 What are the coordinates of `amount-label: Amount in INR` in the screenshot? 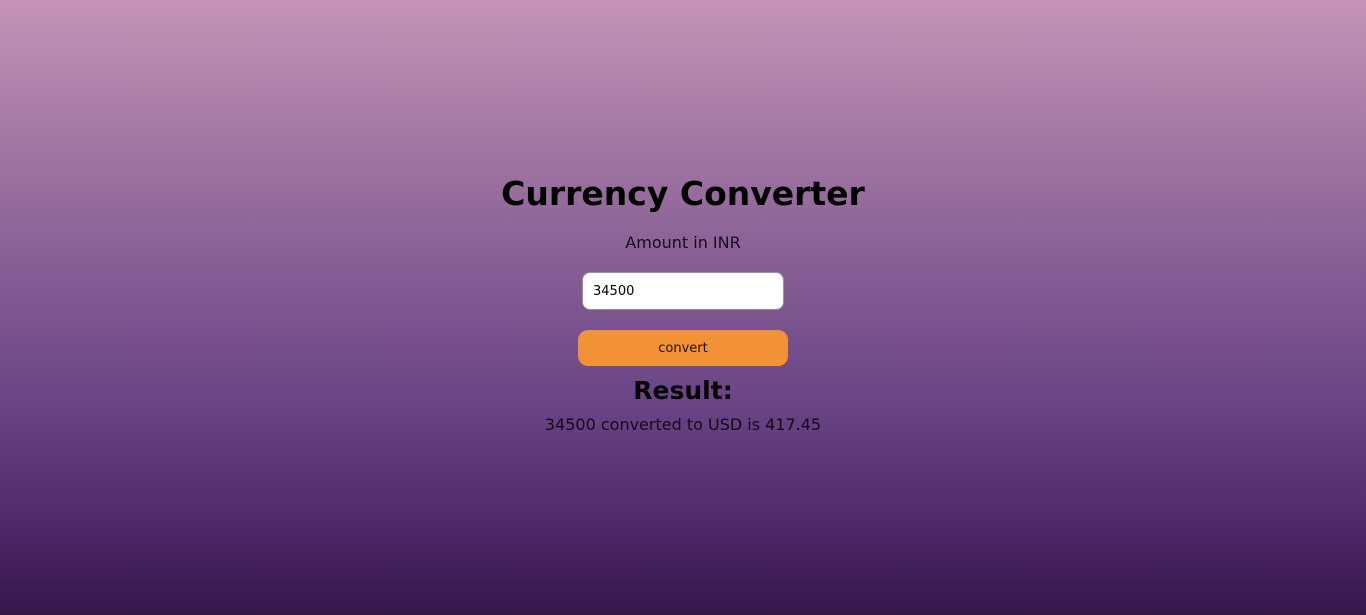 It's located at (683, 242).